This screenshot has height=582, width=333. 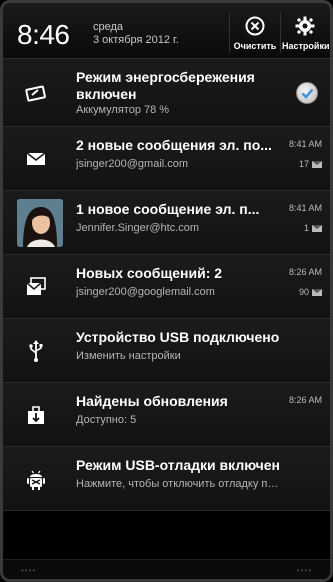 What do you see at coordinates (138, 228) in the screenshot?
I see `notification-subtitle: Jennifer.Singer@htc.com` at bounding box center [138, 228].